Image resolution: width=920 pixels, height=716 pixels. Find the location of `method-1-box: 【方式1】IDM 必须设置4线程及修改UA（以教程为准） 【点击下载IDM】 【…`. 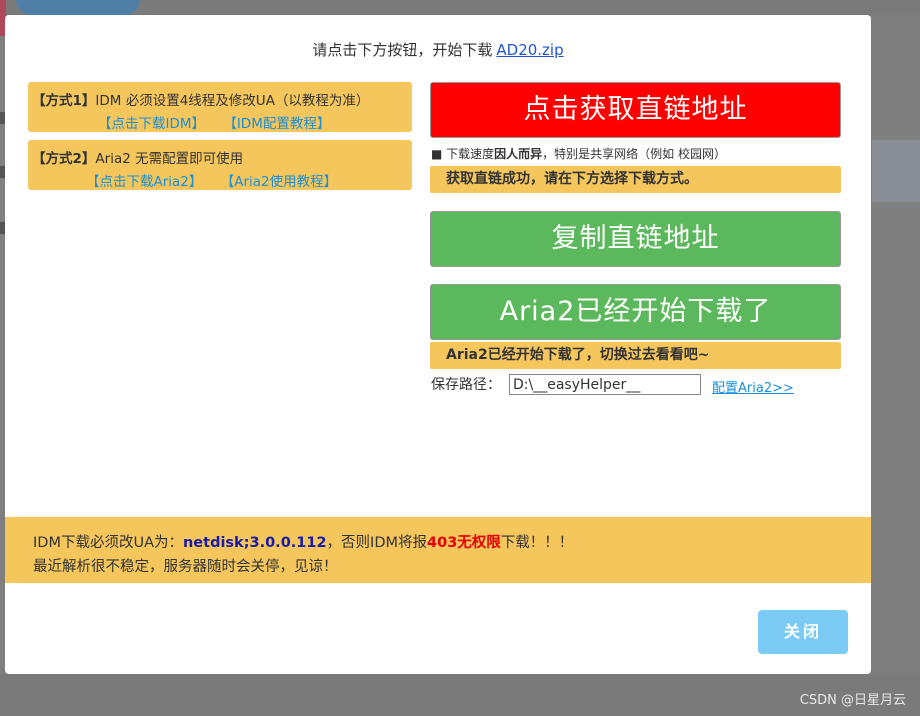

method-1-box: 【方式1】IDM 必须设置4线程及修改UA（以教程为准） 【点击下载IDM】 【… is located at coordinates (220, 107).